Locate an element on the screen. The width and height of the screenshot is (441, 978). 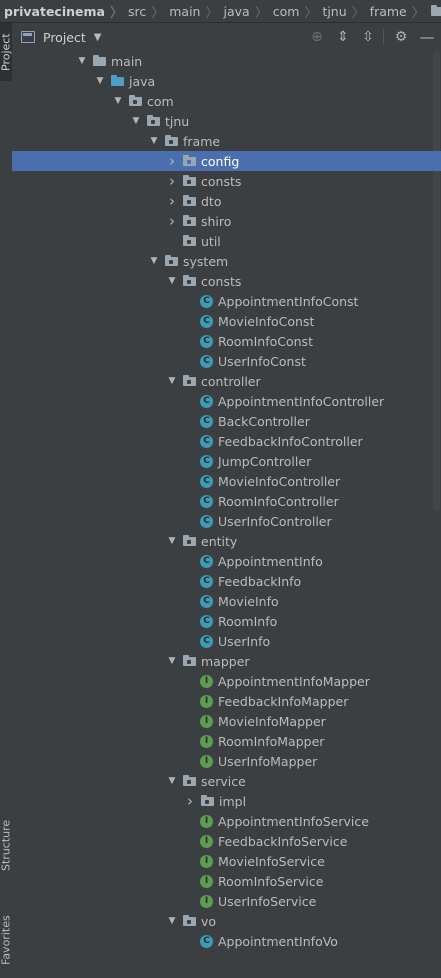
tree-node-MovieInfoController: ›CMovieInfoController is located at coordinates (226, 481).